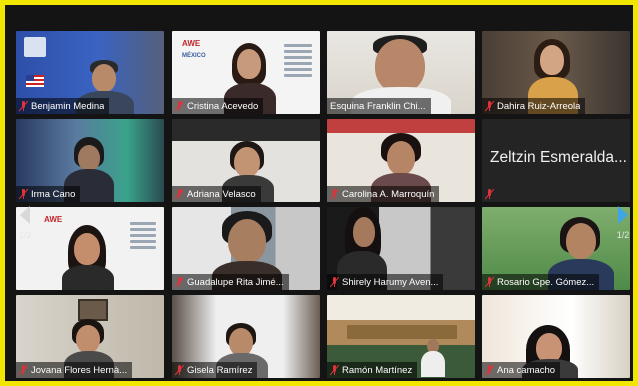 This screenshot has height=386, width=638. I want to click on participant-tile: Ramón Martínez, so click(401, 336).